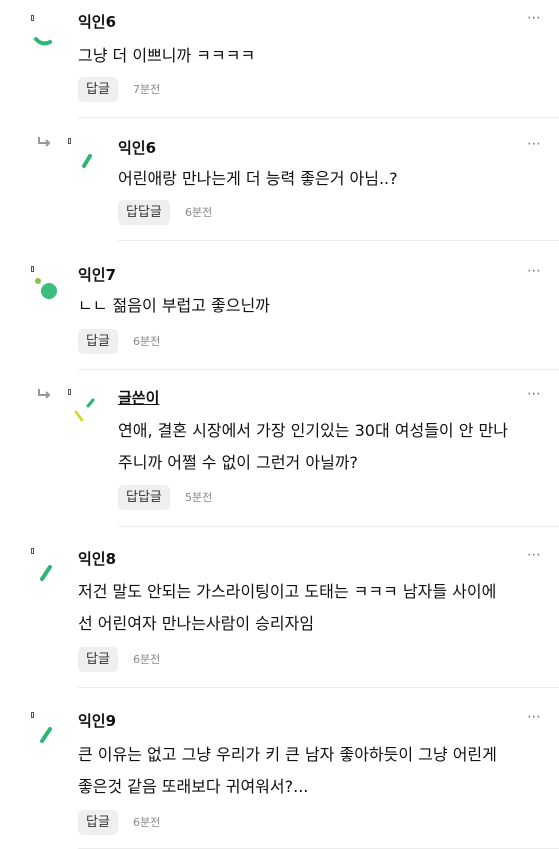 The width and height of the screenshot is (559, 849). Describe the element at coordinates (199, 497) in the screenshot. I see `timestamp: 5분전` at that location.